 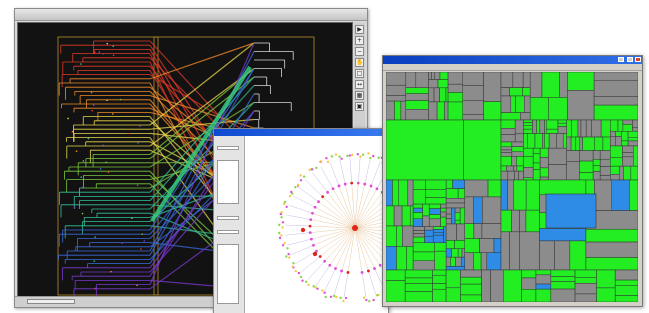 What do you see at coordinates (359, 84) in the screenshot?
I see `link-icon: ↔` at bounding box center [359, 84].